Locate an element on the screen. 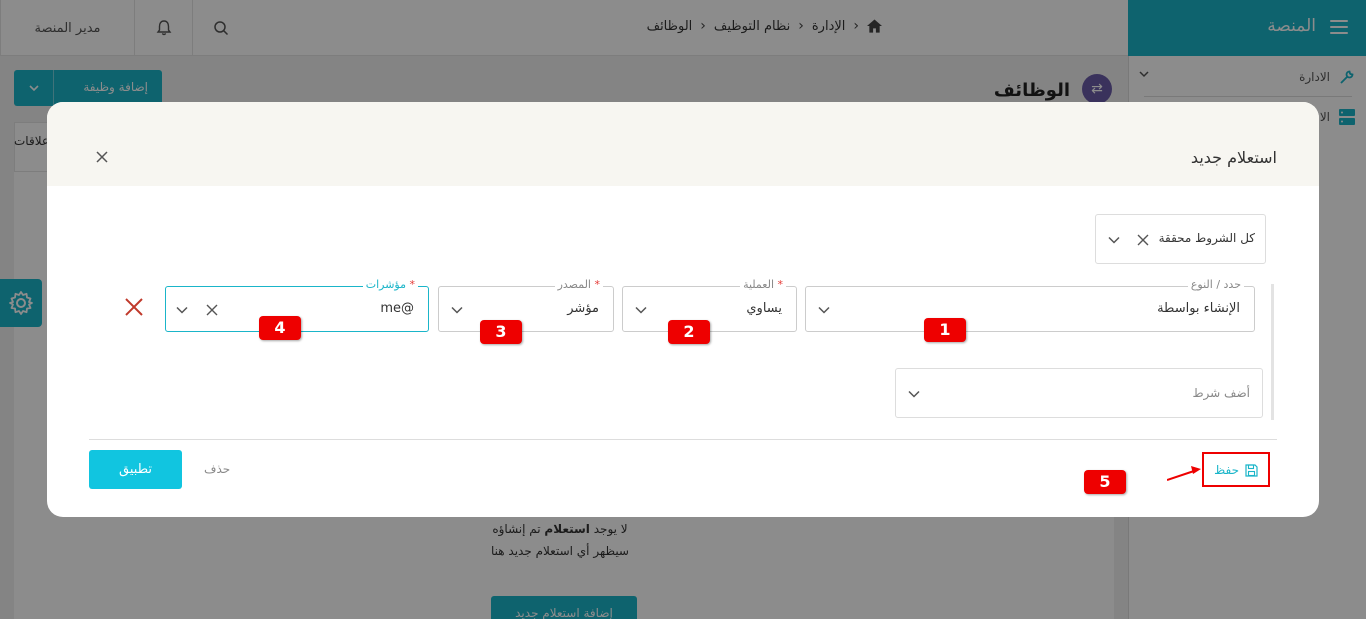 The image size is (1366, 619). annotation-badge: 5 is located at coordinates (1105, 482).